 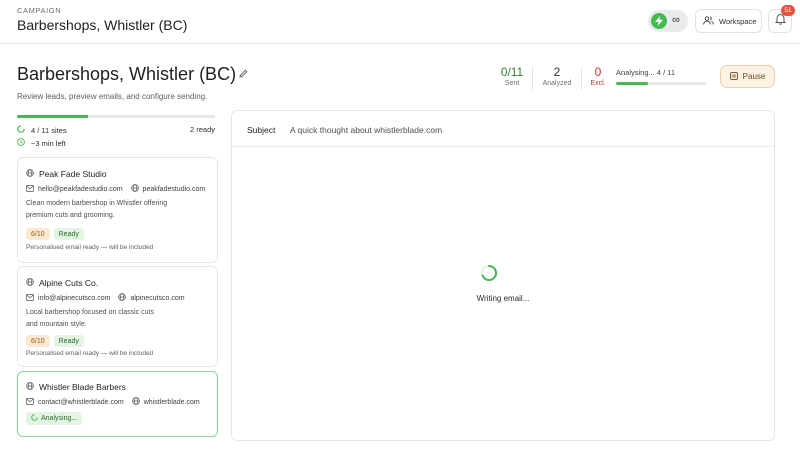 What do you see at coordinates (668, 21) in the screenshot?
I see `credits-toggle: ∞` at bounding box center [668, 21].